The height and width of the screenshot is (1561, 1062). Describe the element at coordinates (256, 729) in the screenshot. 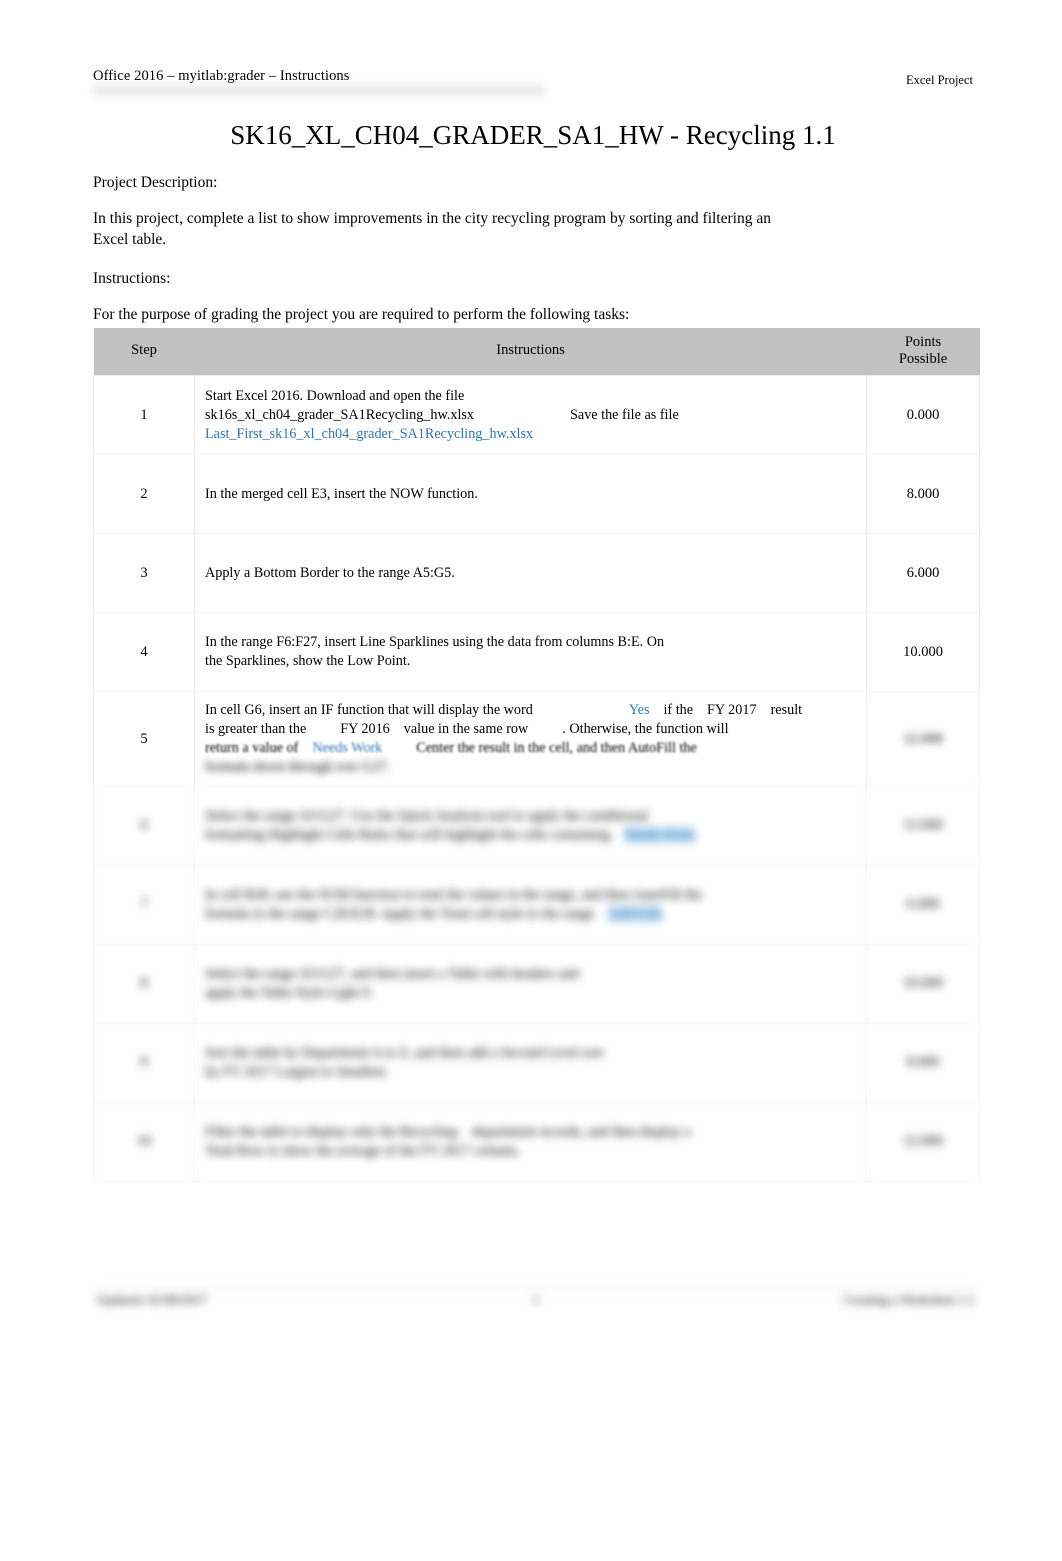

I see `instruction-text-4: is greater than the` at that location.